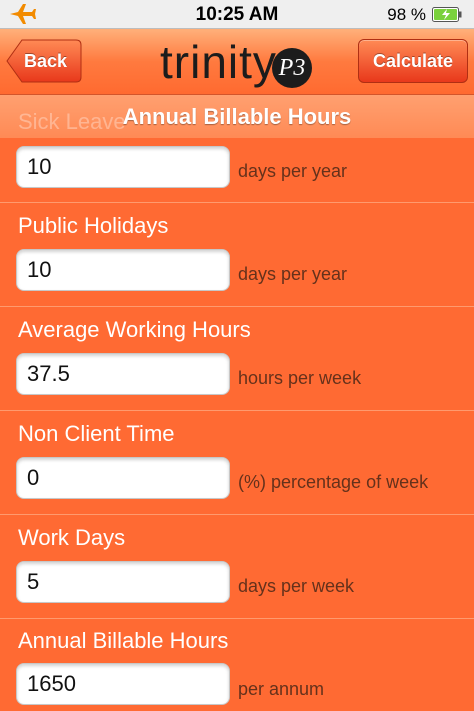  Describe the element at coordinates (93, 225) in the screenshot. I see `public-holidays-label: Public Holidays` at that location.